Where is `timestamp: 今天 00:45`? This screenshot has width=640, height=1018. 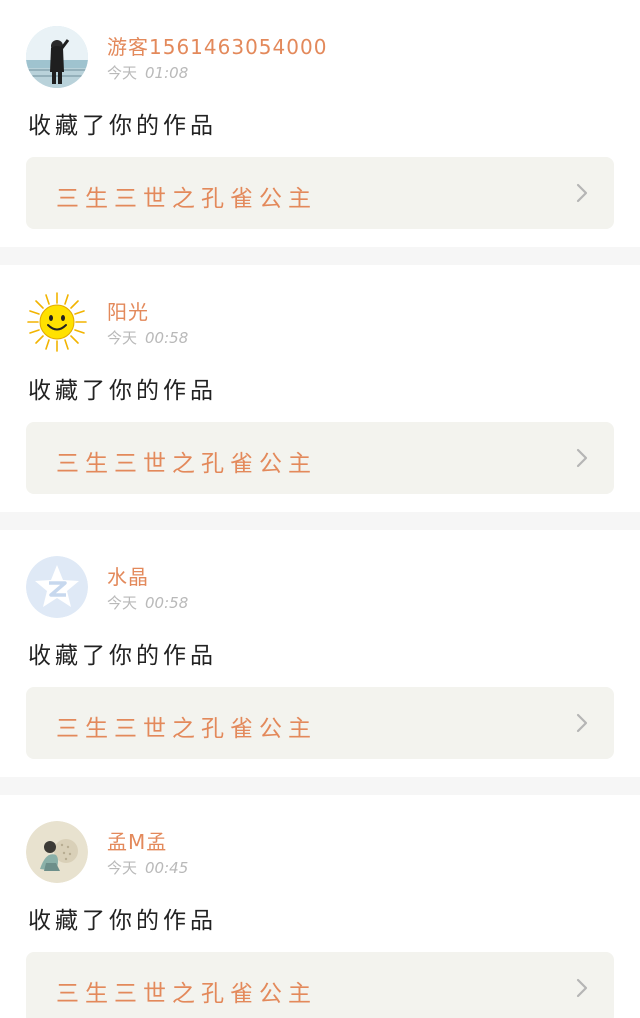
timestamp: 今天 00:45 is located at coordinates (147, 867).